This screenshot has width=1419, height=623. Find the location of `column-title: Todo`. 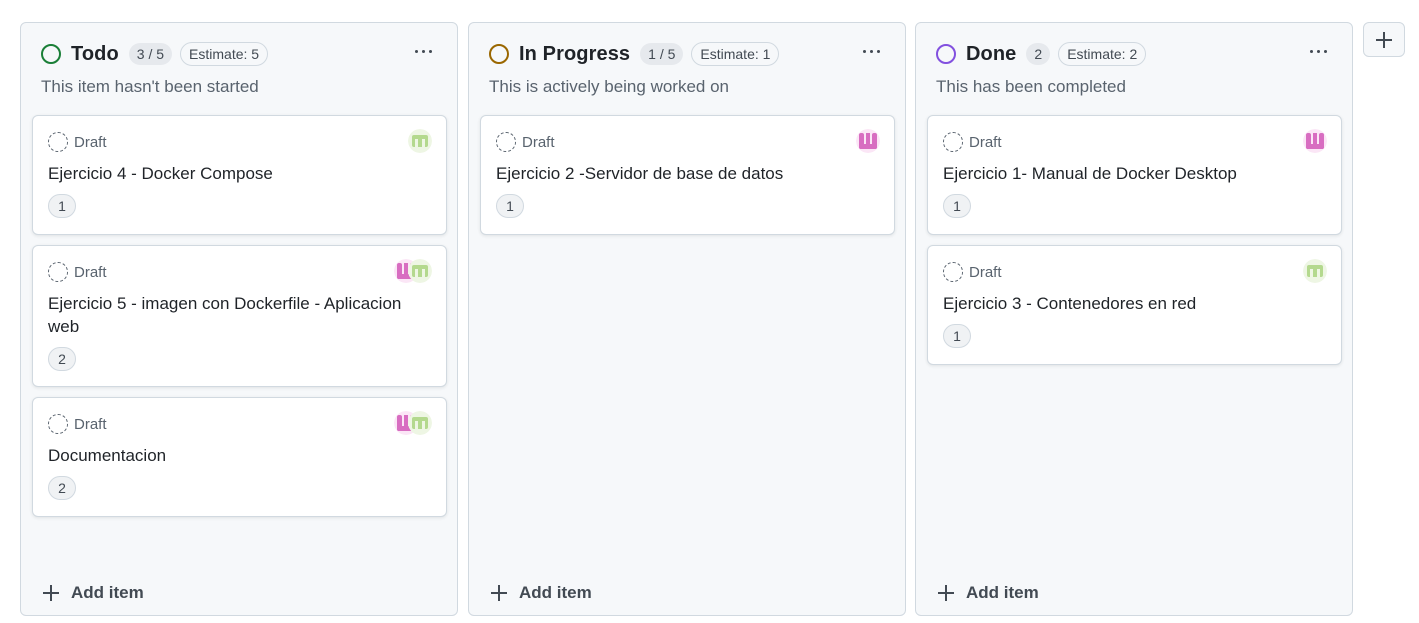

column-title: Todo is located at coordinates (95, 53).